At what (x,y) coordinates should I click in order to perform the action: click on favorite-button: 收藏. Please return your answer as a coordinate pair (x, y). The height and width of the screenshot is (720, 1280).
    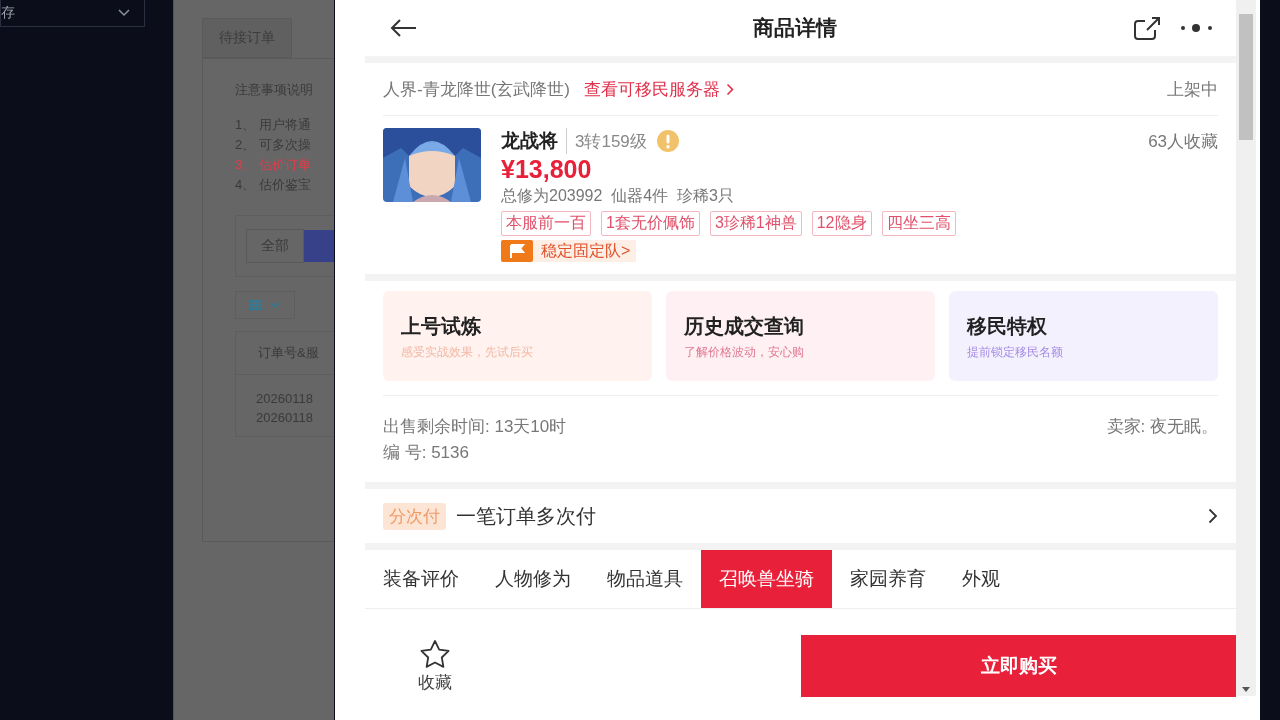
    Looking at the image, I should click on (435, 666).